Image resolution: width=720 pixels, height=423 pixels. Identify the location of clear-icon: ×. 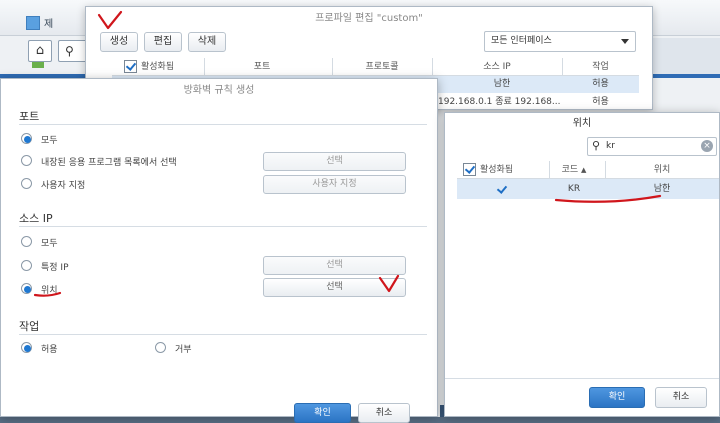
(707, 146).